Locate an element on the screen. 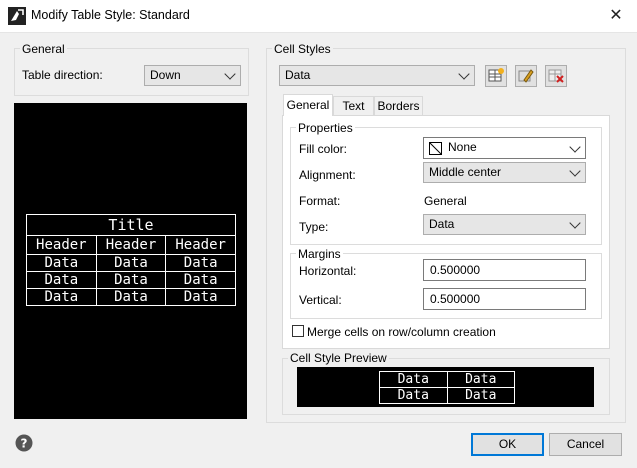 The height and width of the screenshot is (468, 637). table-direction-value: Down is located at coordinates (165, 75).